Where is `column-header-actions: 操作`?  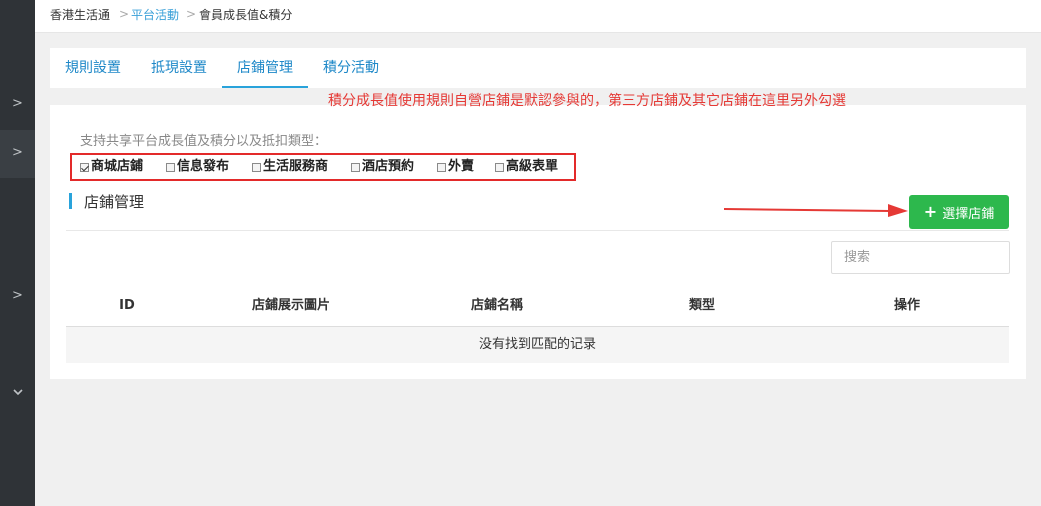 column-header-actions: 操作 is located at coordinates (907, 305).